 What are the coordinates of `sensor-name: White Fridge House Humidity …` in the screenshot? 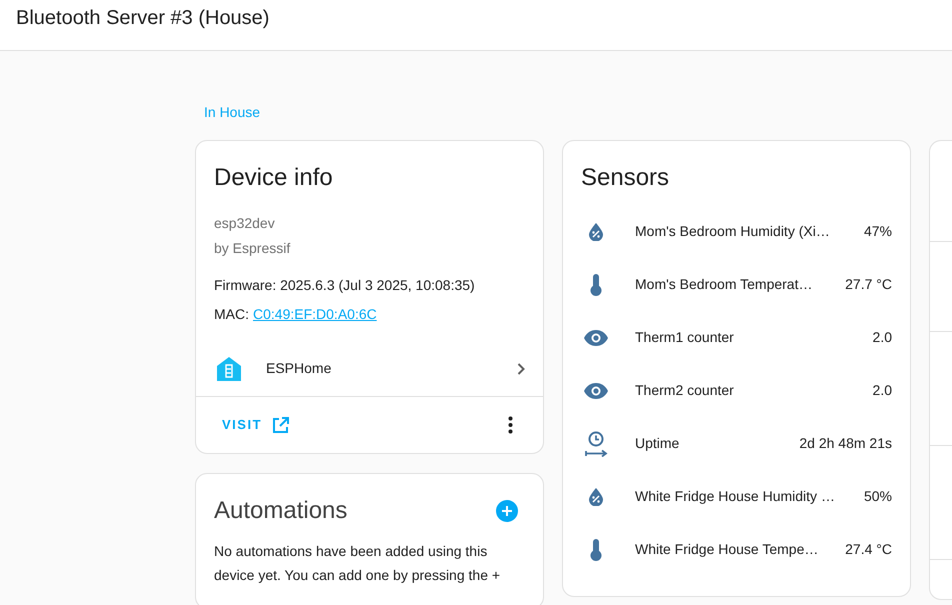 It's located at (735, 496).